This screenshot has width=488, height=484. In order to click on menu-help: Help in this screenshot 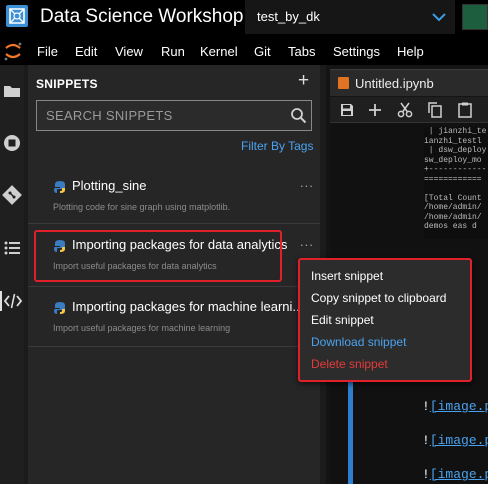, I will do `click(410, 51)`.